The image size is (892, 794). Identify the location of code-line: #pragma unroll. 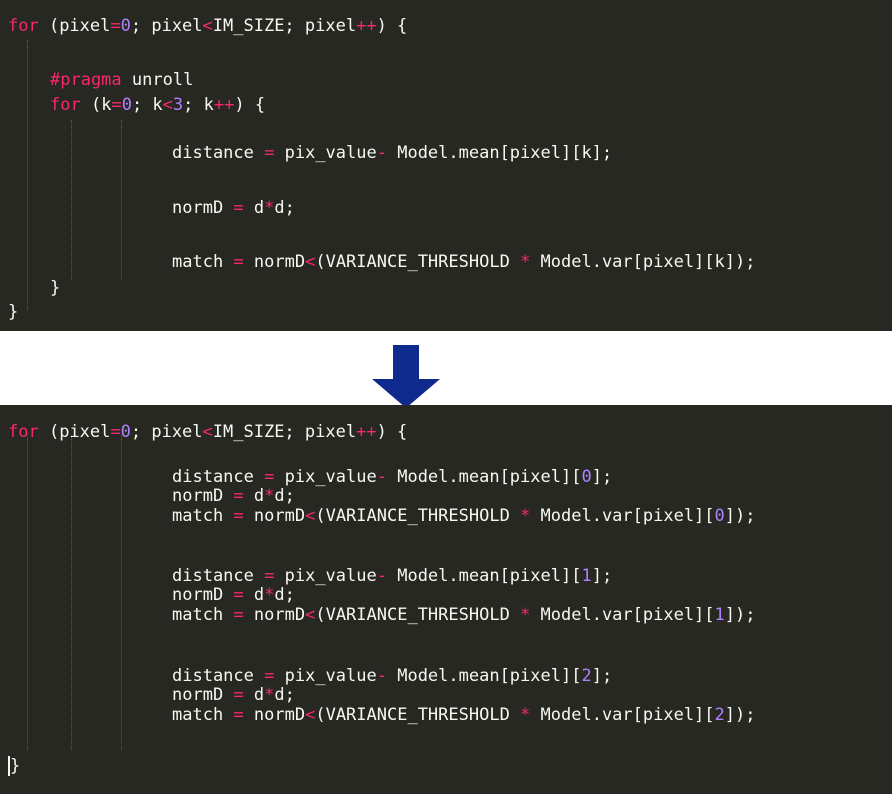
(121, 80).